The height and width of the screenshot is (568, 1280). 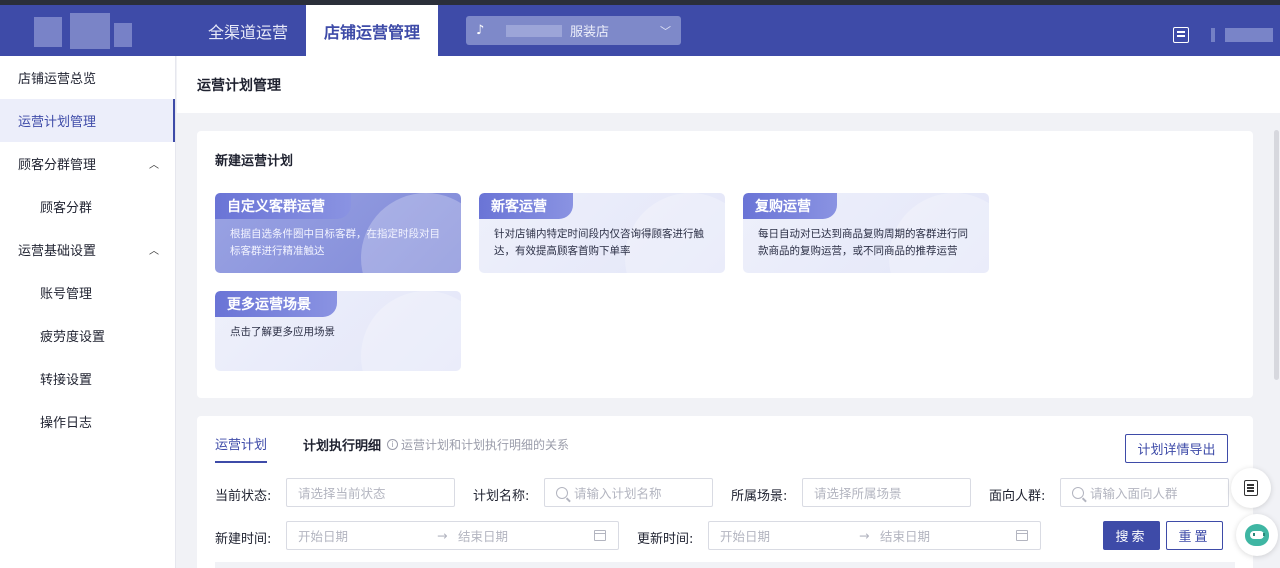 I want to click on logo, so click(x=84, y=32).